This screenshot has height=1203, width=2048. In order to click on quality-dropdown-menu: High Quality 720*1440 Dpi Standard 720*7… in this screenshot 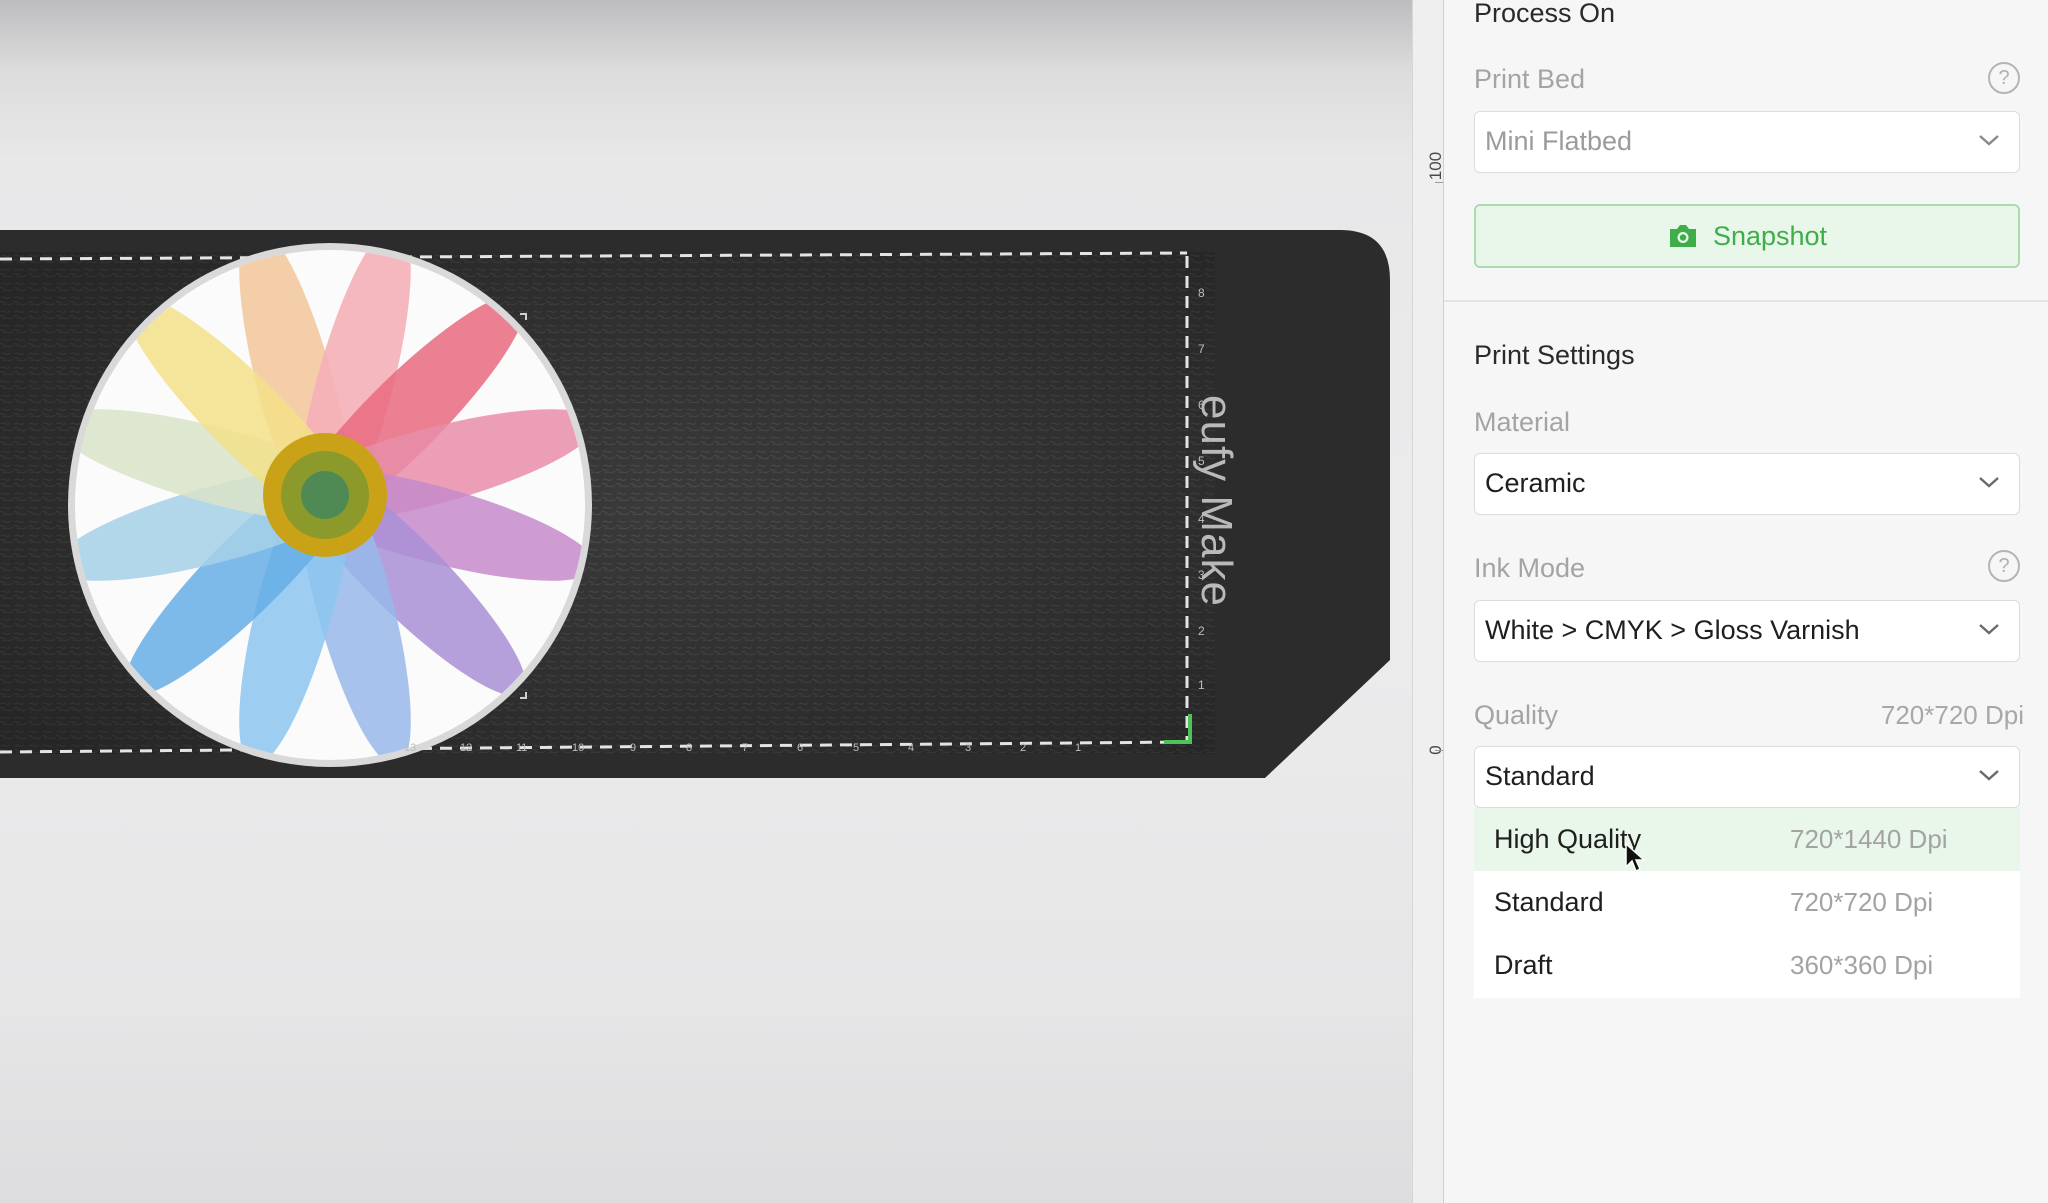, I will do `click(1747, 903)`.